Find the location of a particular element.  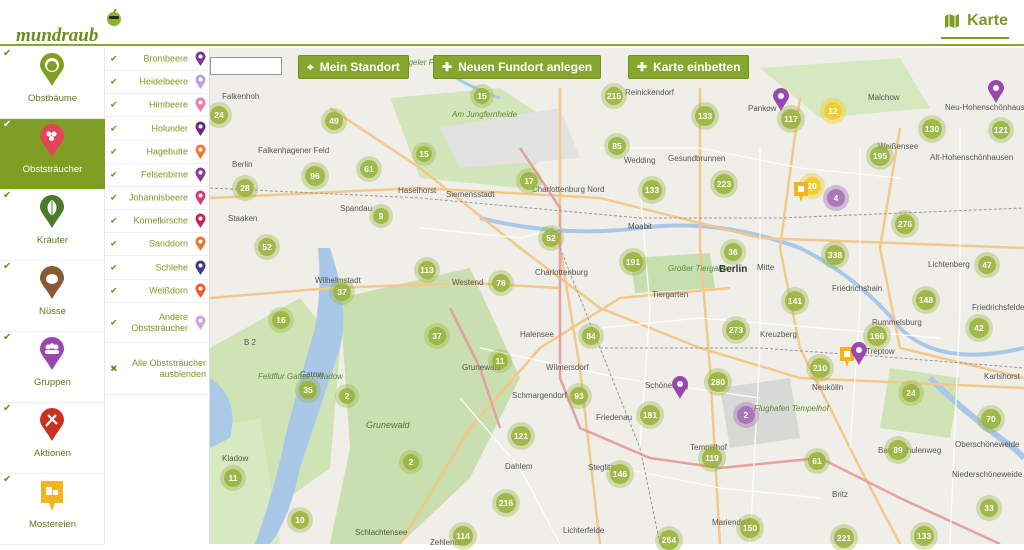

nav-karte-link: Karte is located at coordinates (976, 21).